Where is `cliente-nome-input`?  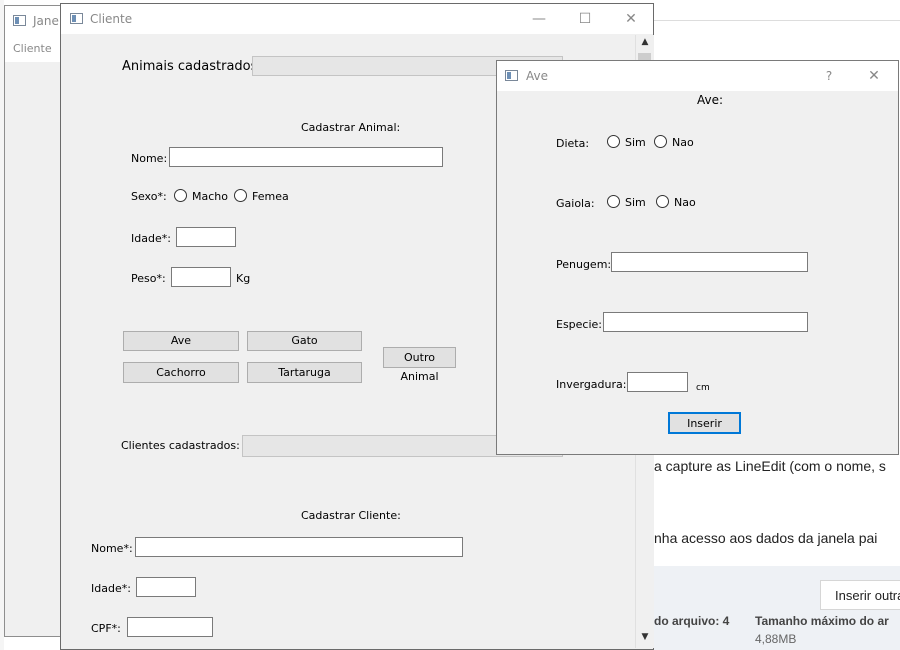 cliente-nome-input is located at coordinates (299, 547).